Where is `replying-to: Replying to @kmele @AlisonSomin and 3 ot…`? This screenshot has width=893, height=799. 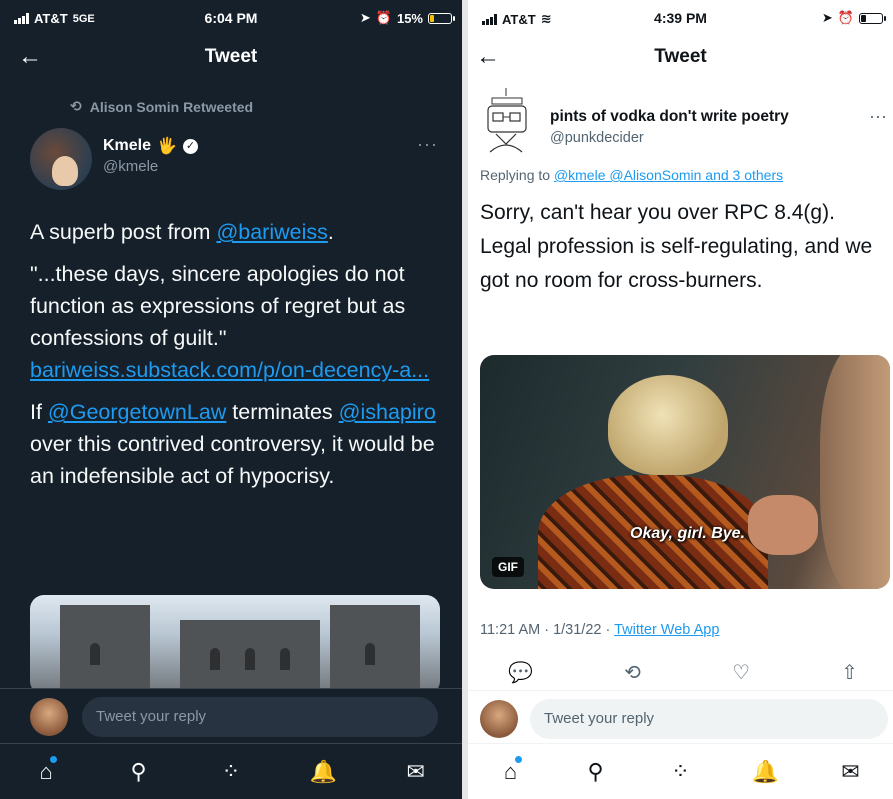 replying-to: Replying to @kmele @AlisonSomin and 3 ot… is located at coordinates (632, 175).